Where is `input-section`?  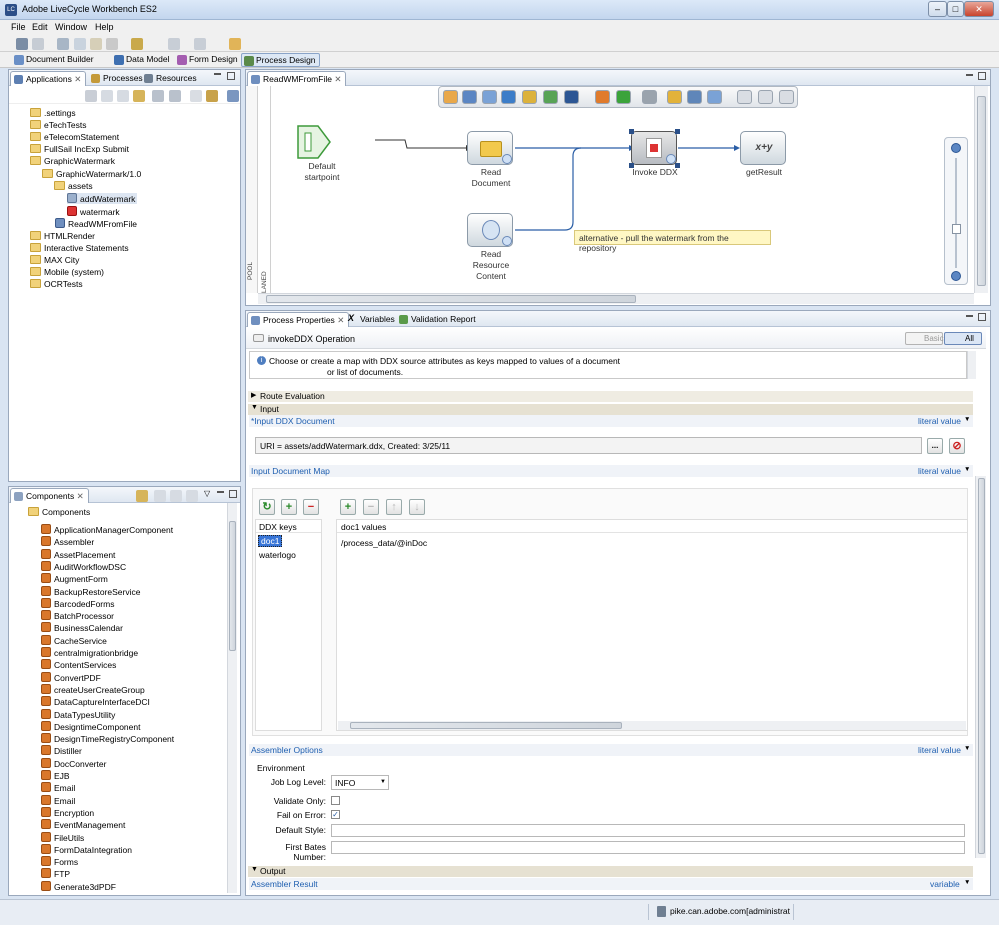 input-section is located at coordinates (610, 409).